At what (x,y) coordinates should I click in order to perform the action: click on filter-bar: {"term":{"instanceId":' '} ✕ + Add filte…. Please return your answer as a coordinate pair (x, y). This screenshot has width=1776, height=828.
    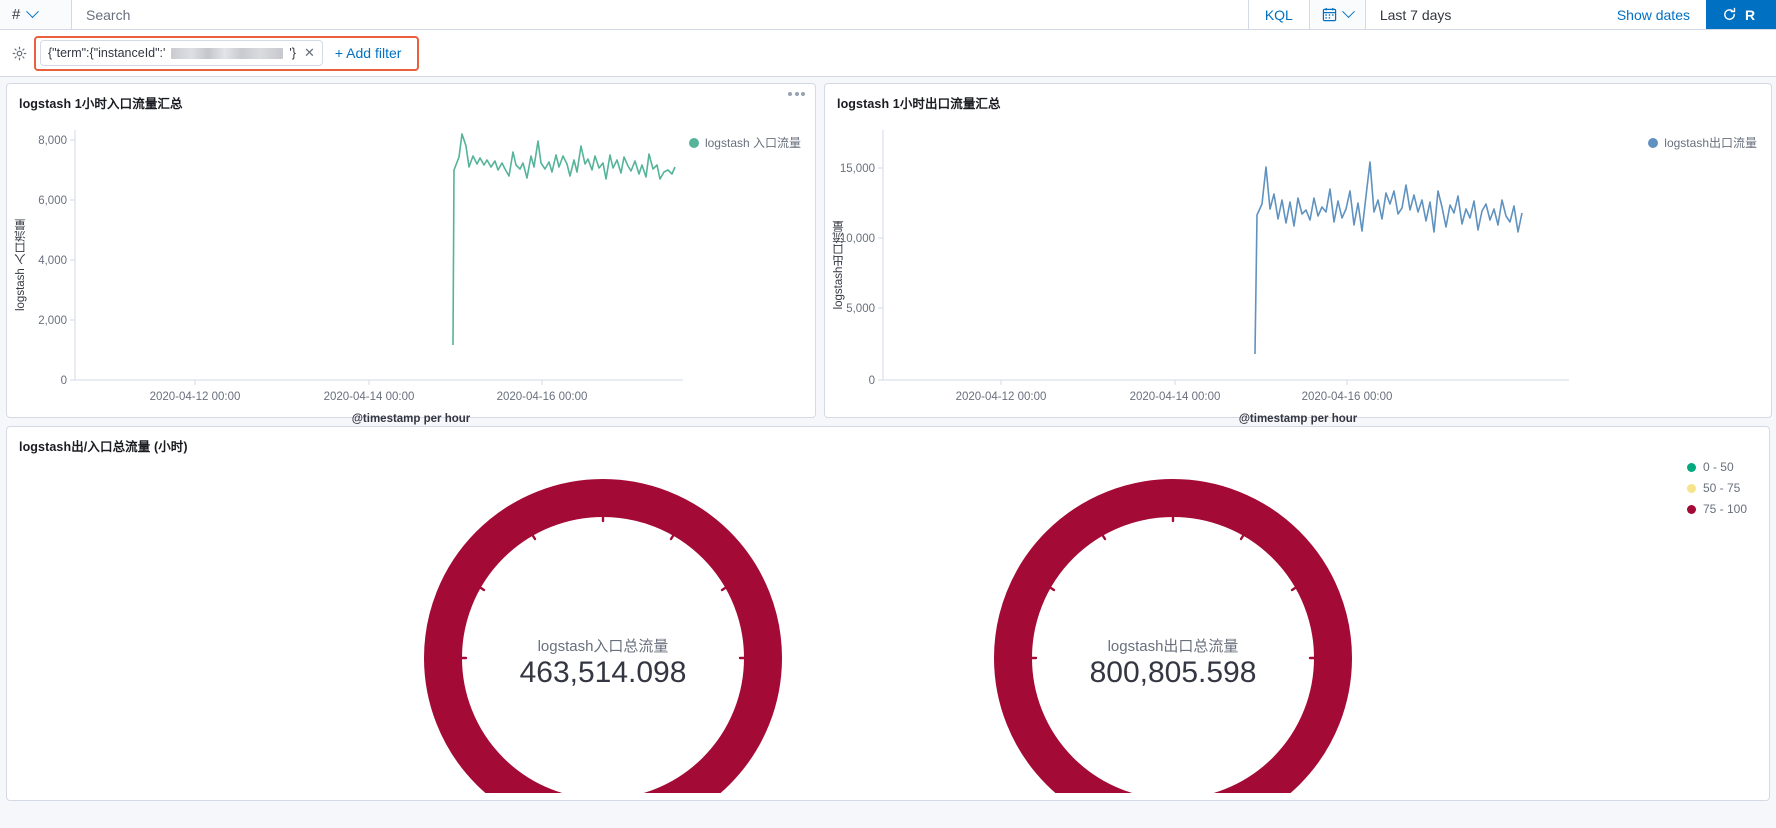
    Looking at the image, I should click on (888, 53).